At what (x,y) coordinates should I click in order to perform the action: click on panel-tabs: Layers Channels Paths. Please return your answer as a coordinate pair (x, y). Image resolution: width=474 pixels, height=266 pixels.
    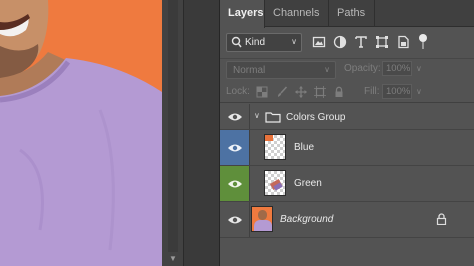
    Looking at the image, I should click on (347, 14).